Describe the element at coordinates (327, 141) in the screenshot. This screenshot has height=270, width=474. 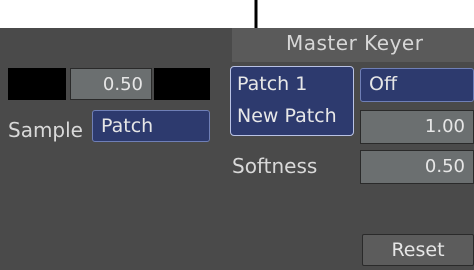
I see `obscured-label` at that location.